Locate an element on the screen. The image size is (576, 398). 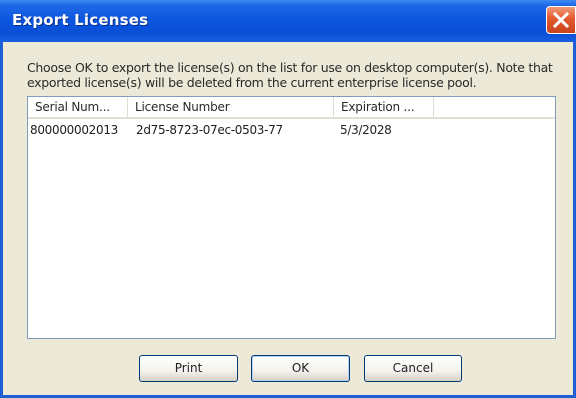
window-title: Export Licenses is located at coordinates (80, 20).